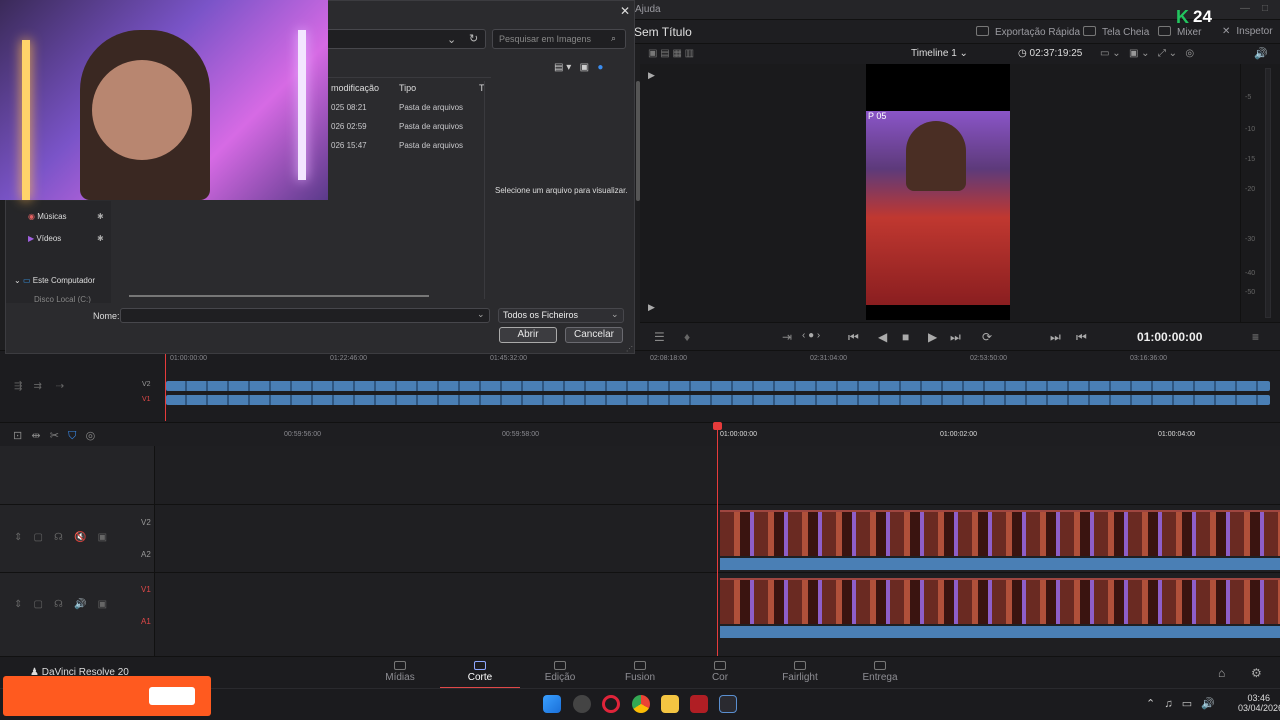 This screenshot has width=1280, height=720. I want to click on ruler-label: 01:45:32:00, so click(508, 358).